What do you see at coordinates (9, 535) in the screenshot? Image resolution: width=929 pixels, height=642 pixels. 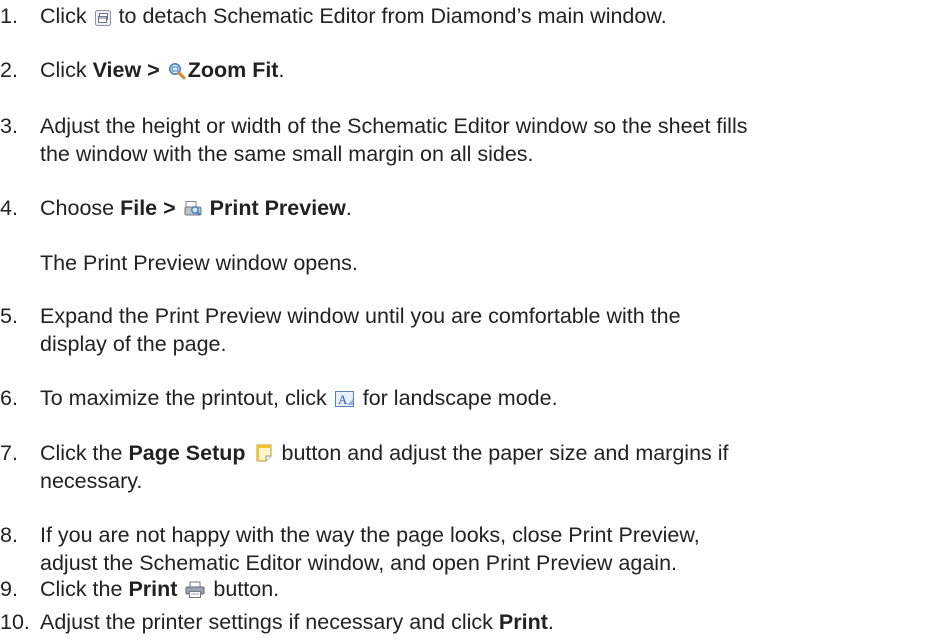 I see `step-number: 8.` at bounding box center [9, 535].